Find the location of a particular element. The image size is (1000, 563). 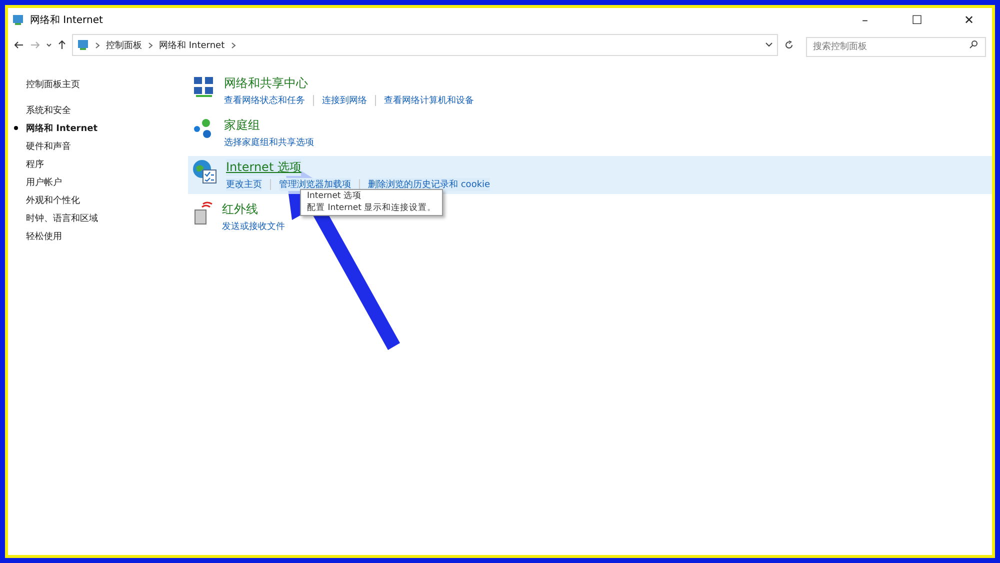

minimize-button: – is located at coordinates (865, 20).